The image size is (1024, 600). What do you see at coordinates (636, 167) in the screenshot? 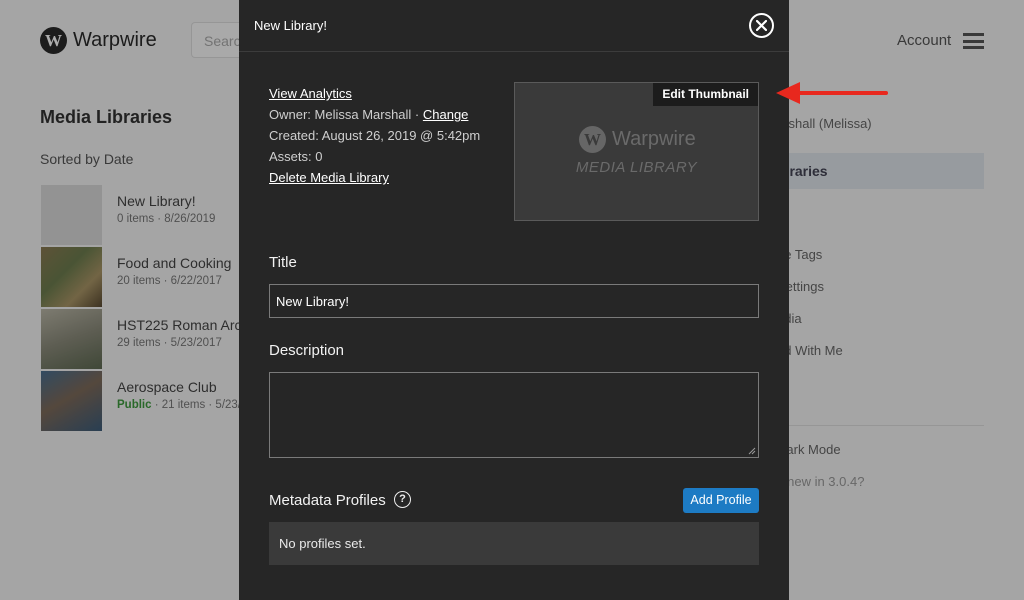
I see `thumbnail-subtitle: MEDIA LIBRARY` at bounding box center [636, 167].